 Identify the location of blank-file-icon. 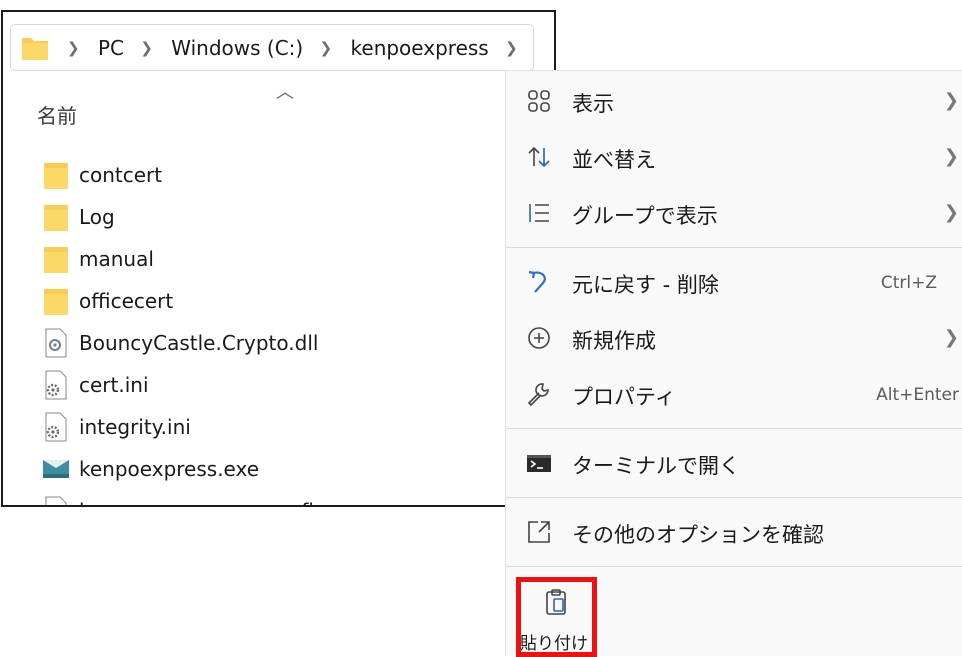
(56, 500).